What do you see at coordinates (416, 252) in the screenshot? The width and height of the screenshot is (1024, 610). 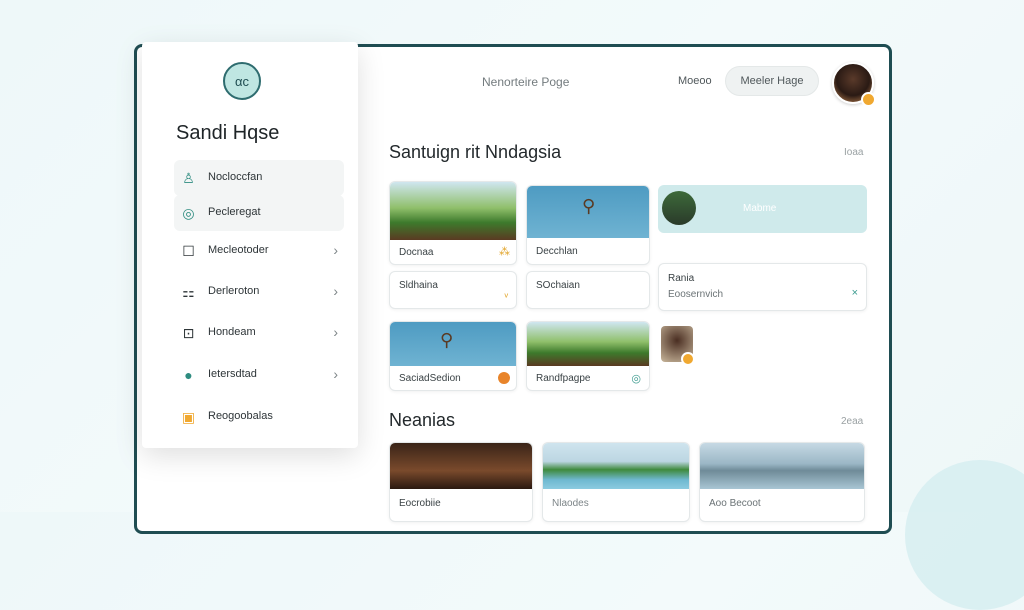 I see `card-label: Docnaa` at bounding box center [416, 252].